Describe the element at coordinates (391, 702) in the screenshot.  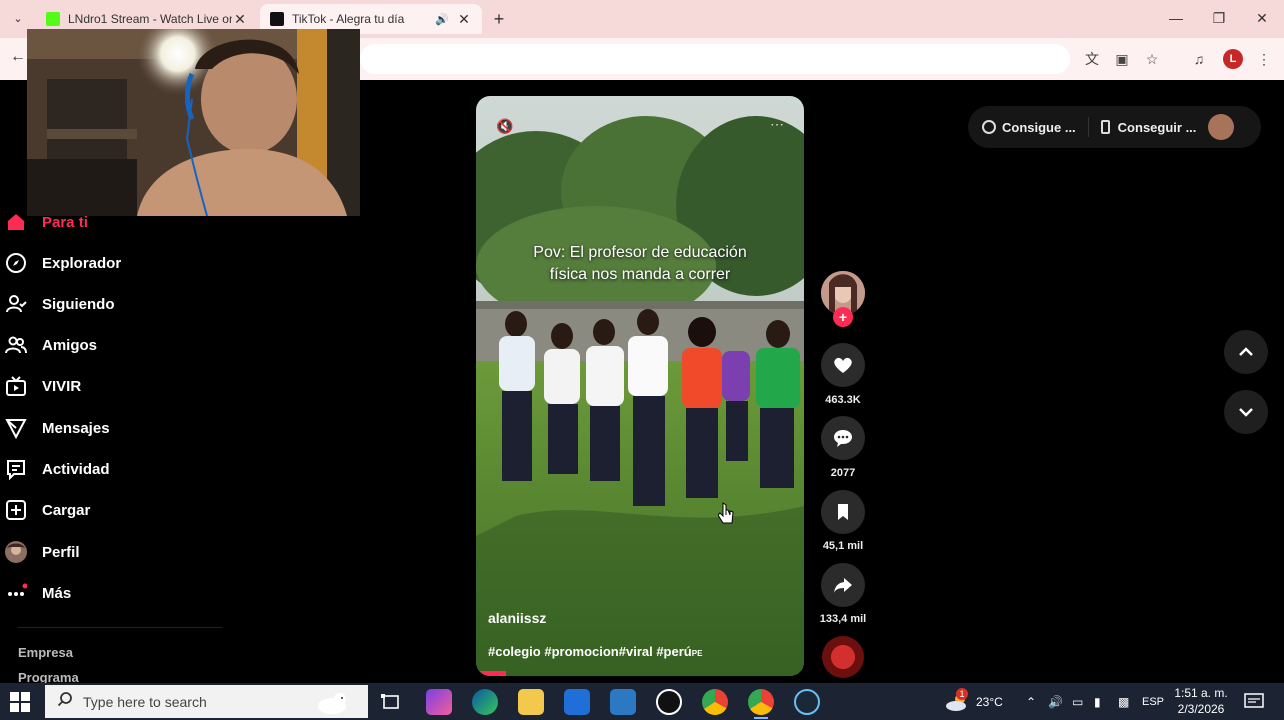
I see `task-view-icon` at that location.